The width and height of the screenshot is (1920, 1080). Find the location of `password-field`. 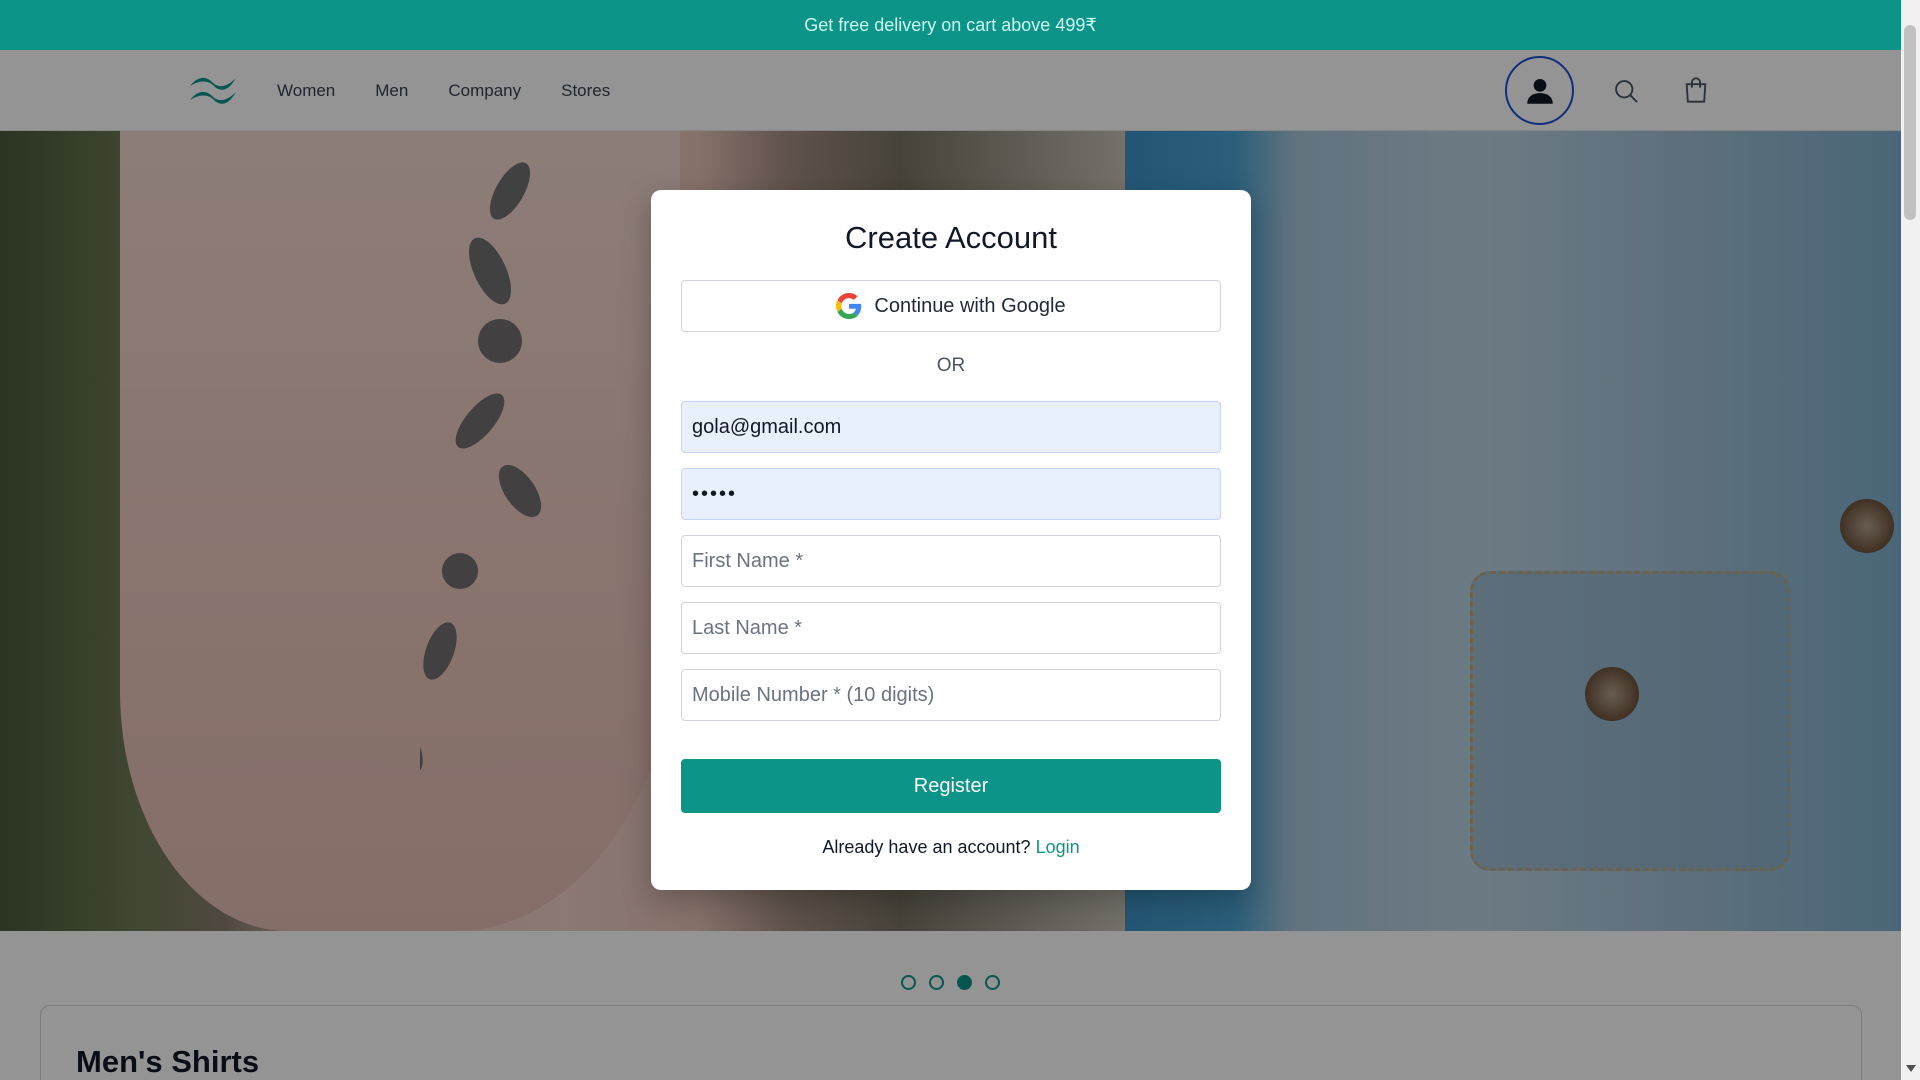

password-field is located at coordinates (951, 494).